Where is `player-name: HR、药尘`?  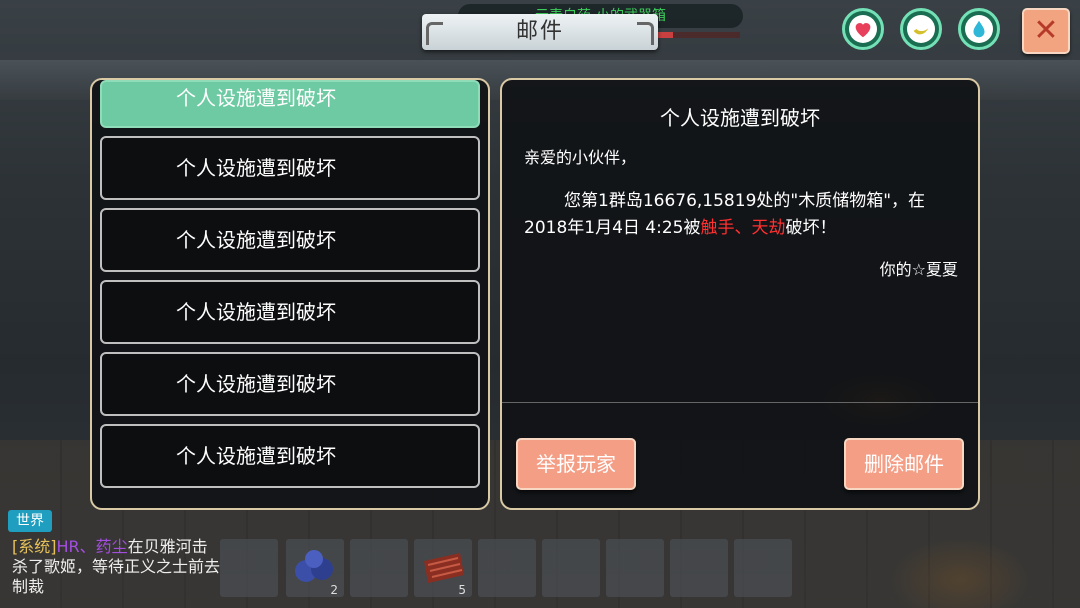
player-name: HR、药尘 is located at coordinates (92, 546).